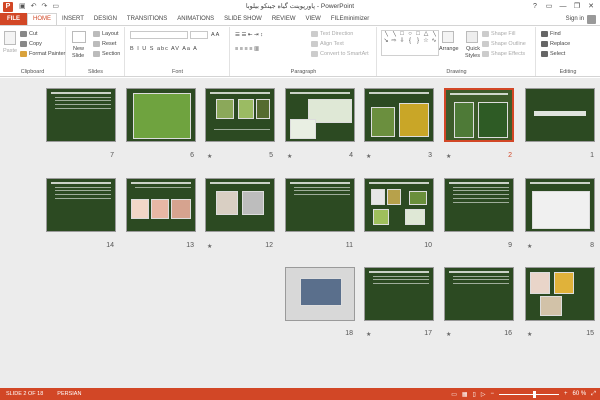 The image size is (600, 400). What do you see at coordinates (105, 19) in the screenshot?
I see `tab-design: DESIGN` at bounding box center [105, 19].